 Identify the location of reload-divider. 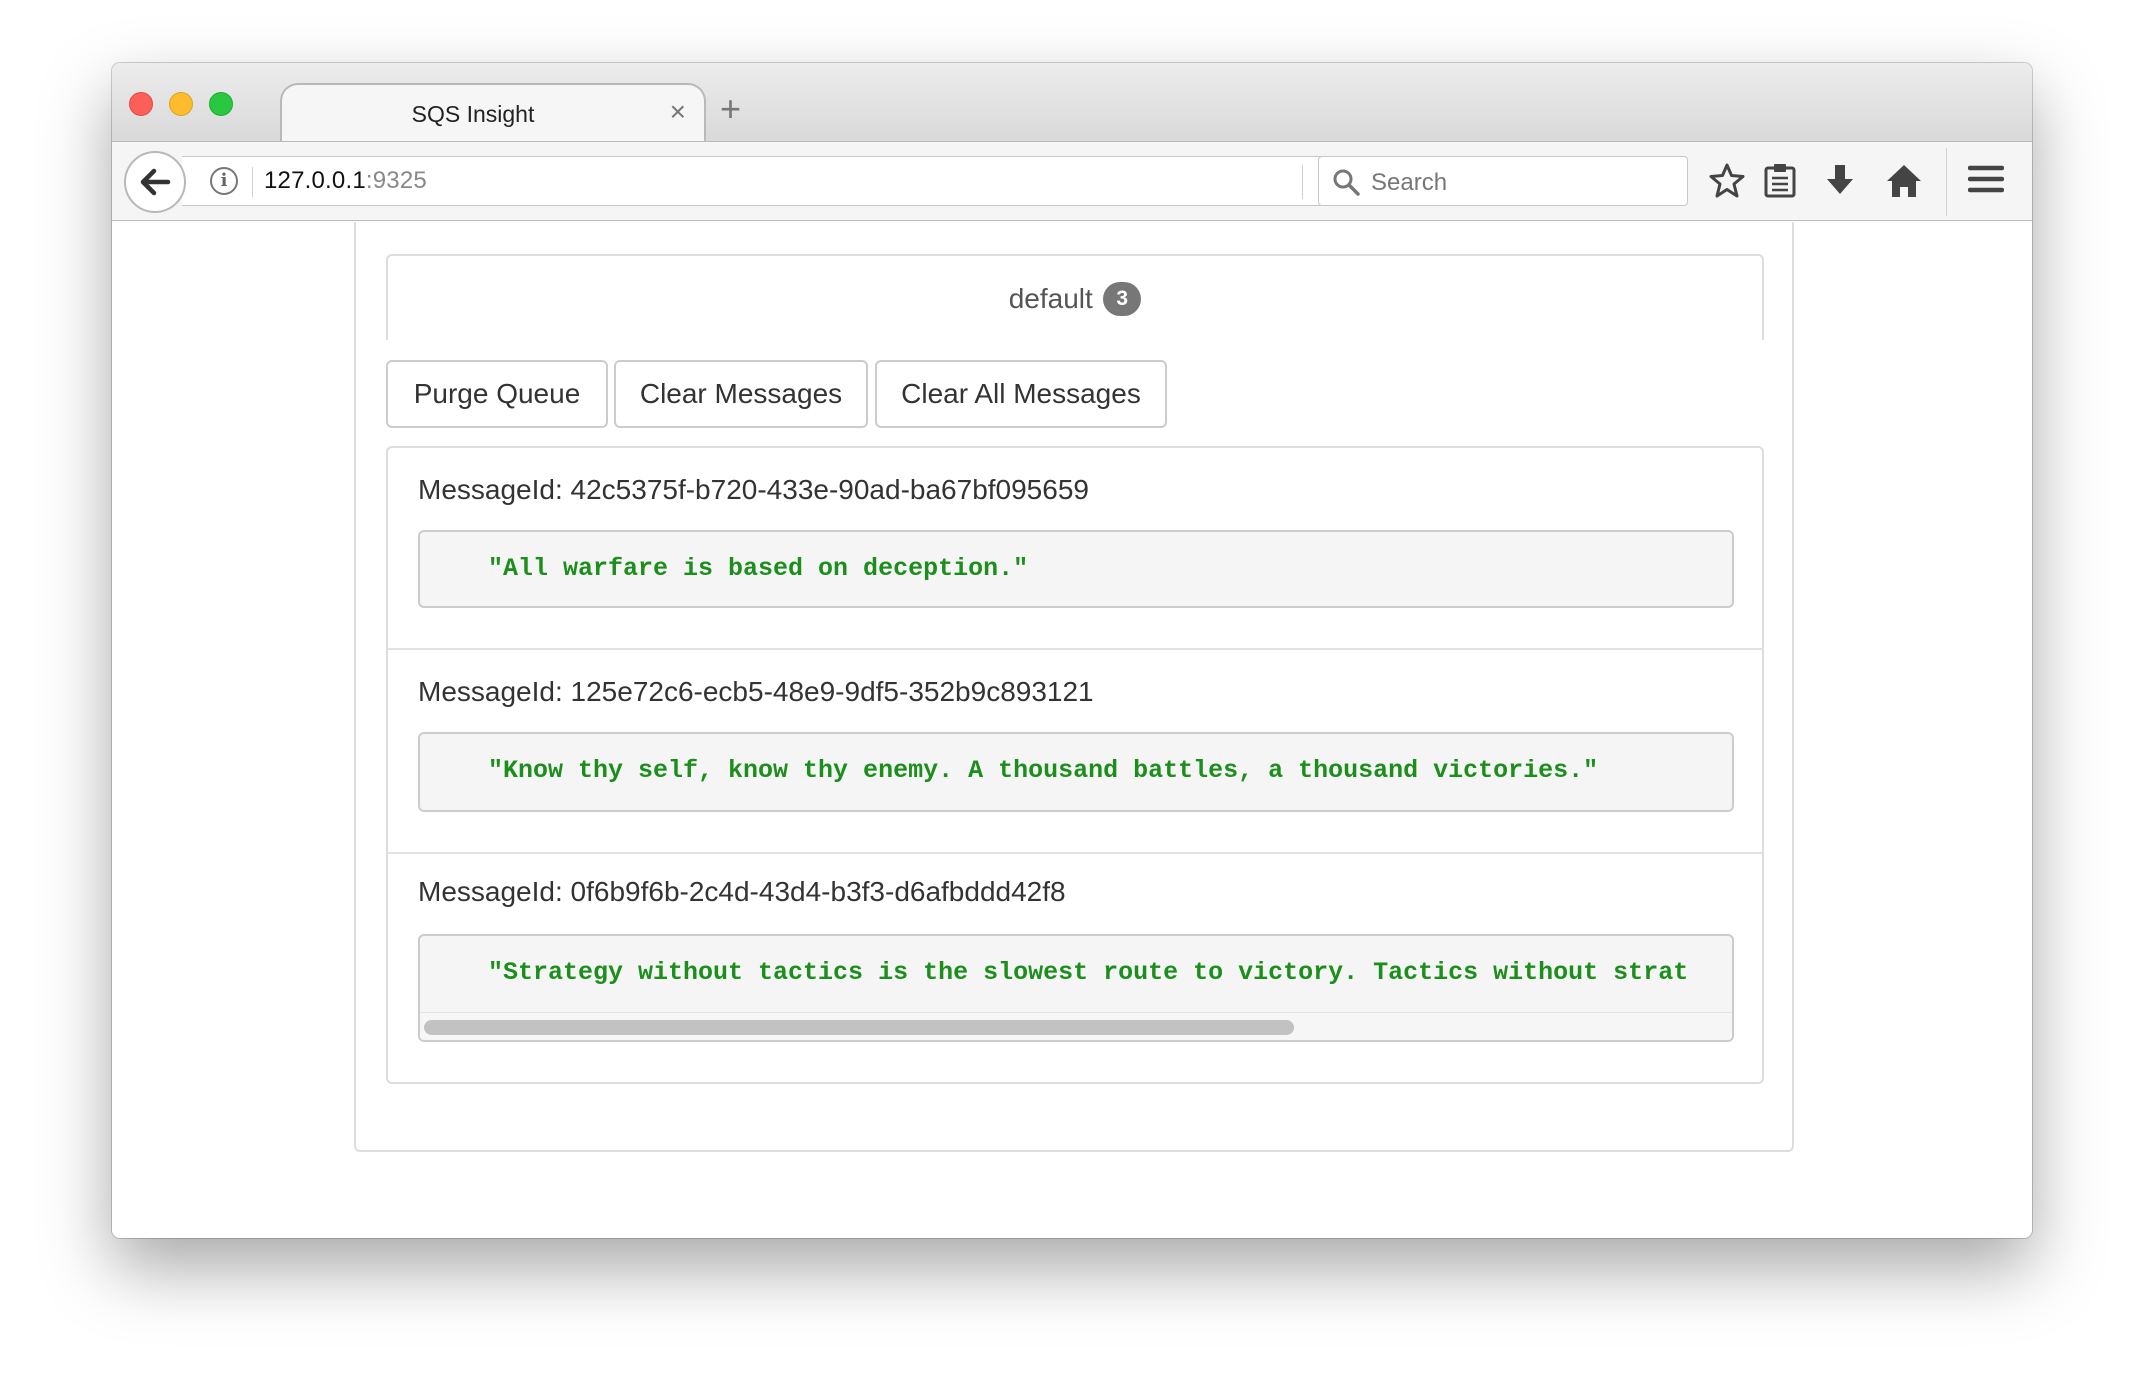
(1302, 182).